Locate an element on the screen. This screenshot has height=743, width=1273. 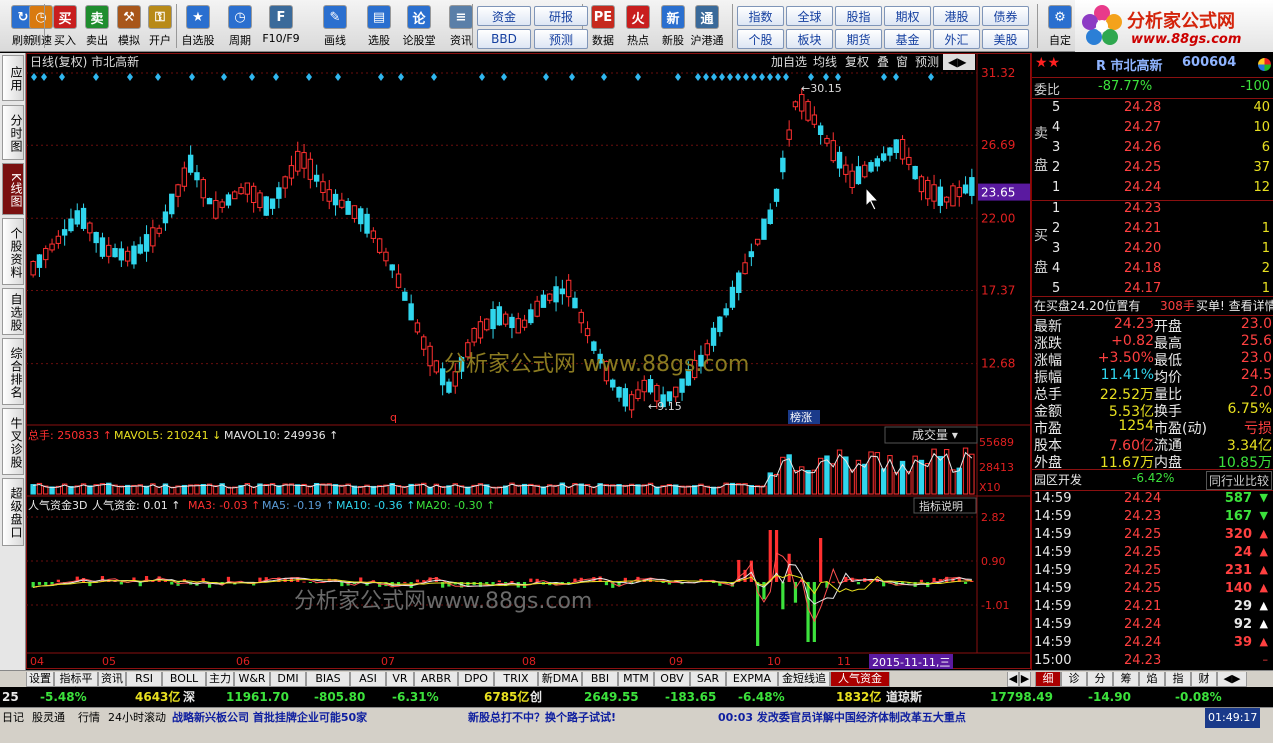
sell-level-row: 2 24.25 37 is located at coordinates (1152, 169).